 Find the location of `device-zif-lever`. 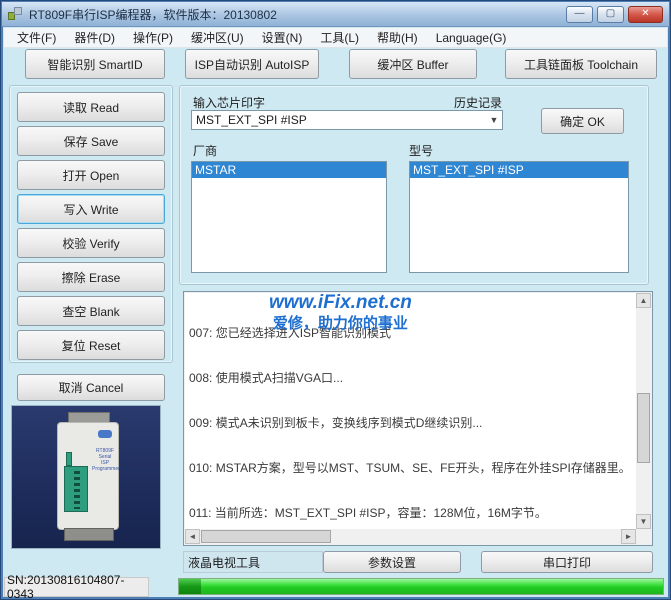

device-zif-lever is located at coordinates (69, 459).